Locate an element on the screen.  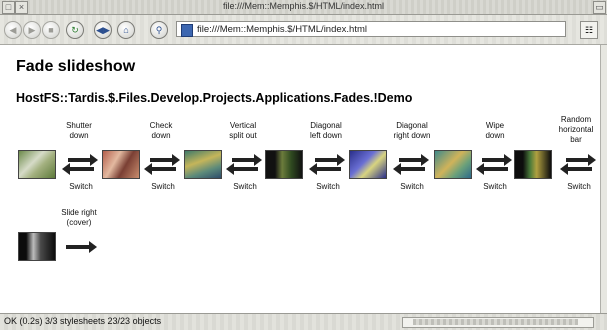
horizontal-scrollbar is located at coordinates (498, 322).